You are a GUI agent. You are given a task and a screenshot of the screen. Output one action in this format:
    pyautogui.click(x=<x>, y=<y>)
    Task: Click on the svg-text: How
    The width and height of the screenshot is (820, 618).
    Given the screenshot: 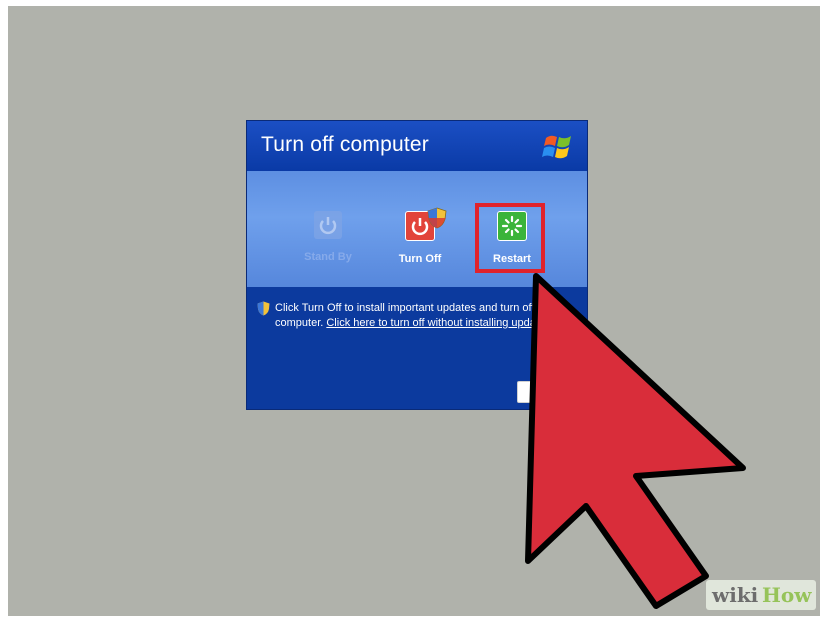 What is the action you would take?
    pyautogui.click(x=787, y=595)
    